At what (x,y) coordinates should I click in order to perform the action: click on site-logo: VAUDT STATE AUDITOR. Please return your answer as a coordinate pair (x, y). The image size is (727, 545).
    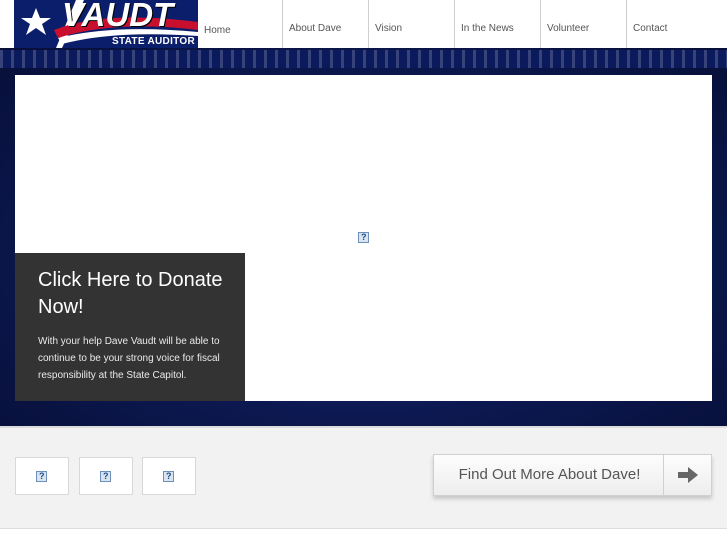
    Looking at the image, I should click on (106, 24).